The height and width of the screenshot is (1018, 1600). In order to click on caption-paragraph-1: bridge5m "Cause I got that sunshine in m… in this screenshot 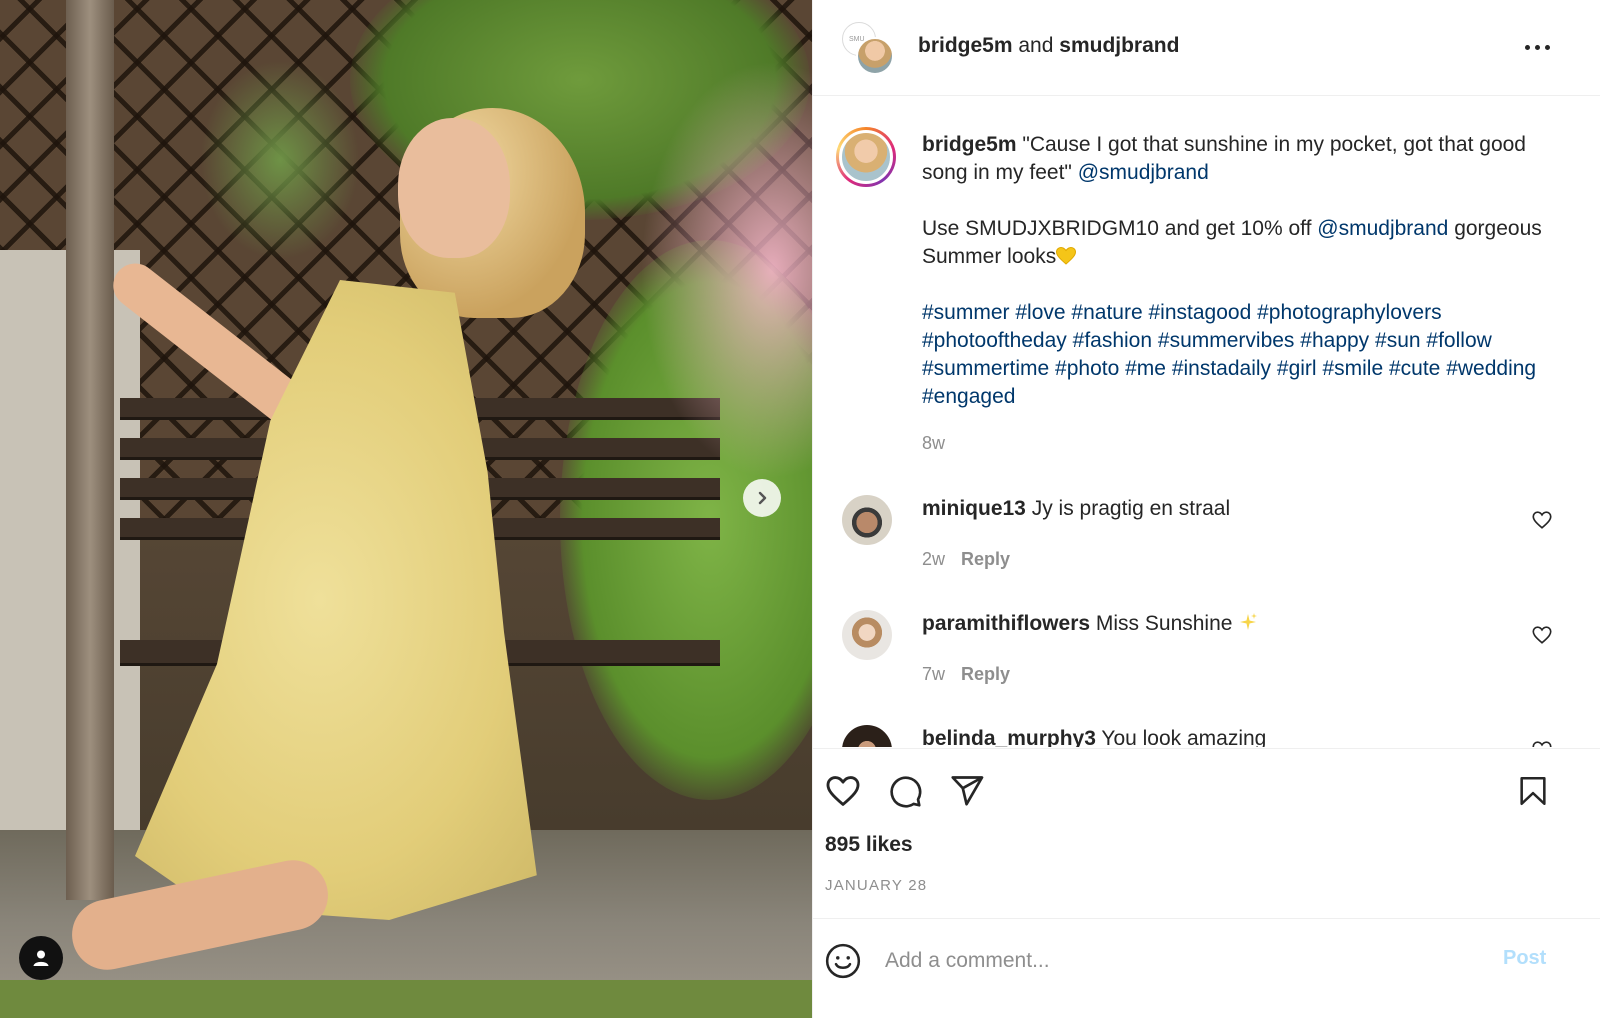, I will do `click(1242, 159)`.